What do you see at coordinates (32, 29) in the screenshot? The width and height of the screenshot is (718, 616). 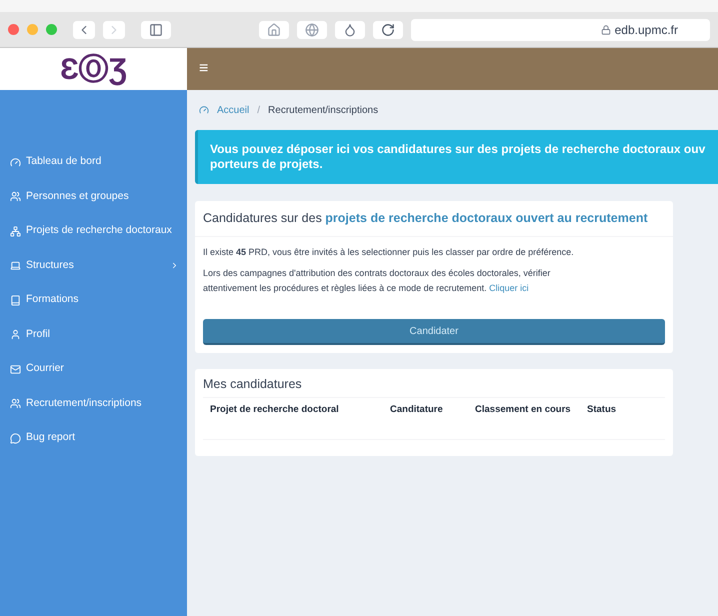 I see `minimize-window-icon` at bounding box center [32, 29].